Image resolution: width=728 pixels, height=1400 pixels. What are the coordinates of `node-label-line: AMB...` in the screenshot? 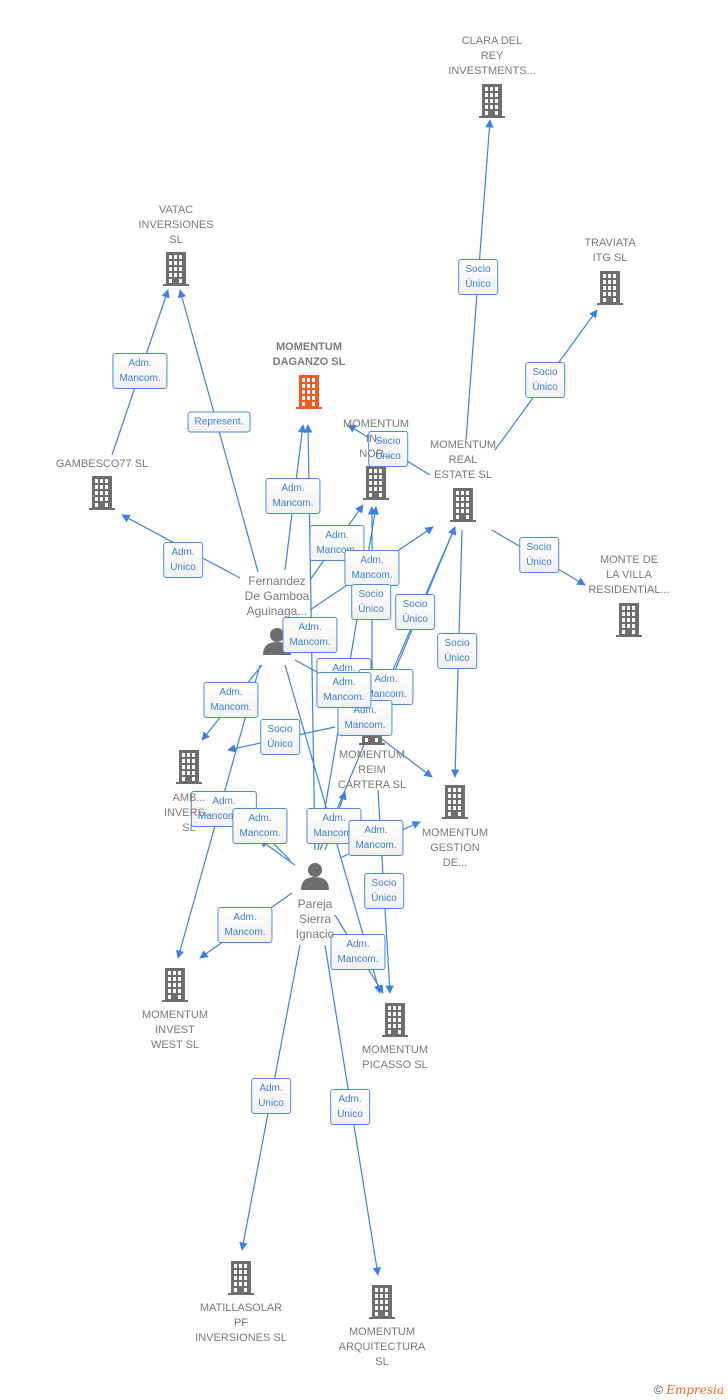 It's located at (189, 798).